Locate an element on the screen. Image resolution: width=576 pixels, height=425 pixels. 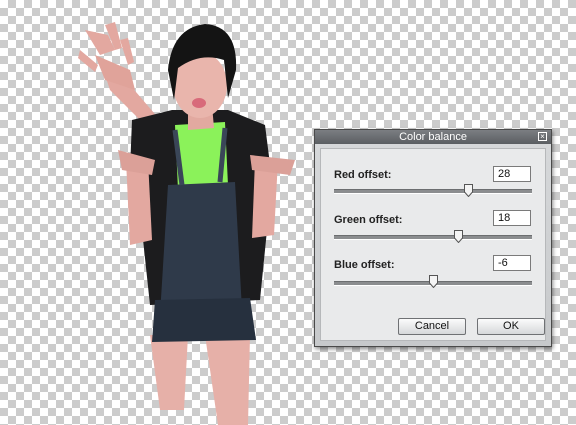
red-offset-slider-thumb is located at coordinates (468, 190).